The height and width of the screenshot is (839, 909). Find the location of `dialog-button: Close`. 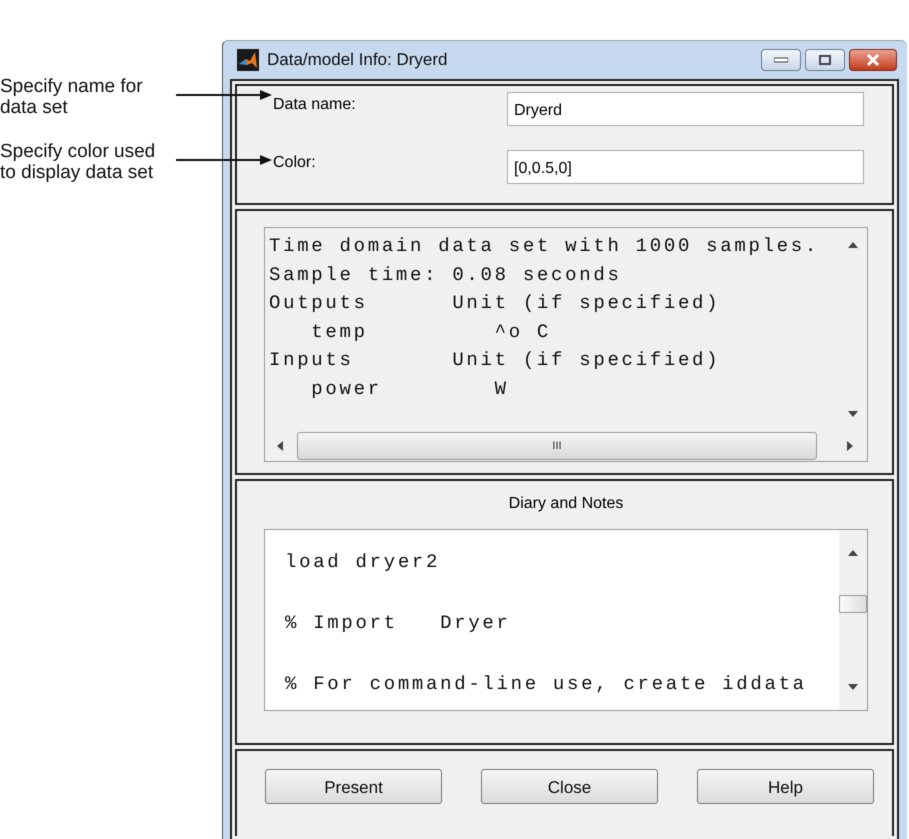

dialog-button: Close is located at coordinates (569, 786).